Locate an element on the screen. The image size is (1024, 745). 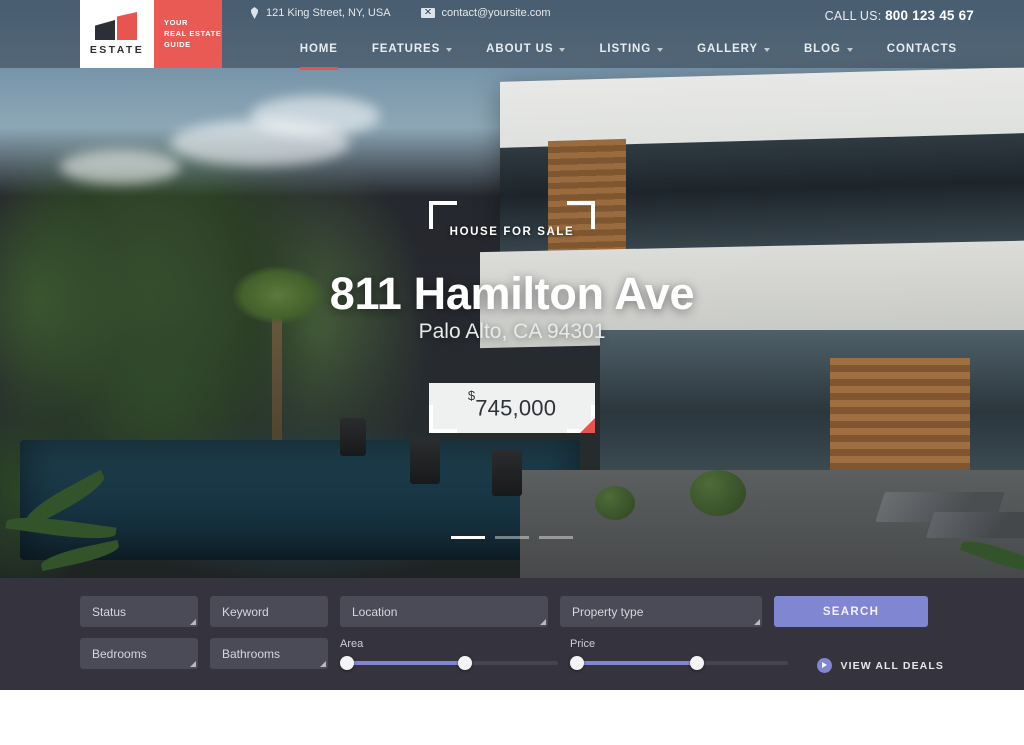
price-slider-group: Price is located at coordinates (679, 654).